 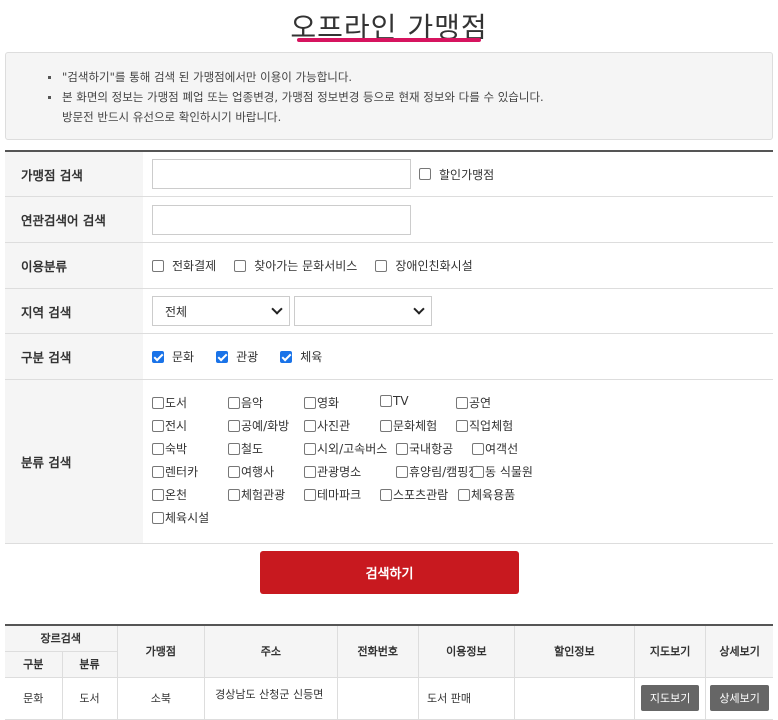 What do you see at coordinates (339, 472) in the screenshot?
I see `category-option-label: 관광명소` at bounding box center [339, 472].